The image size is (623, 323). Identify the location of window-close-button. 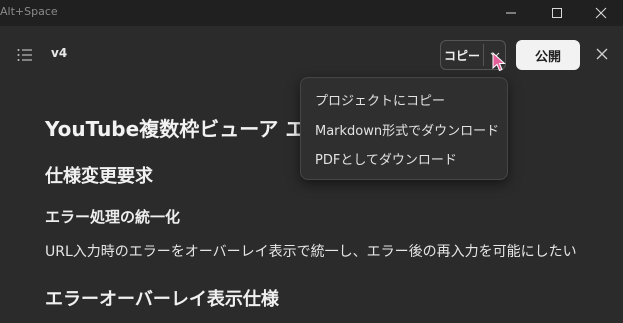
(601, 13).